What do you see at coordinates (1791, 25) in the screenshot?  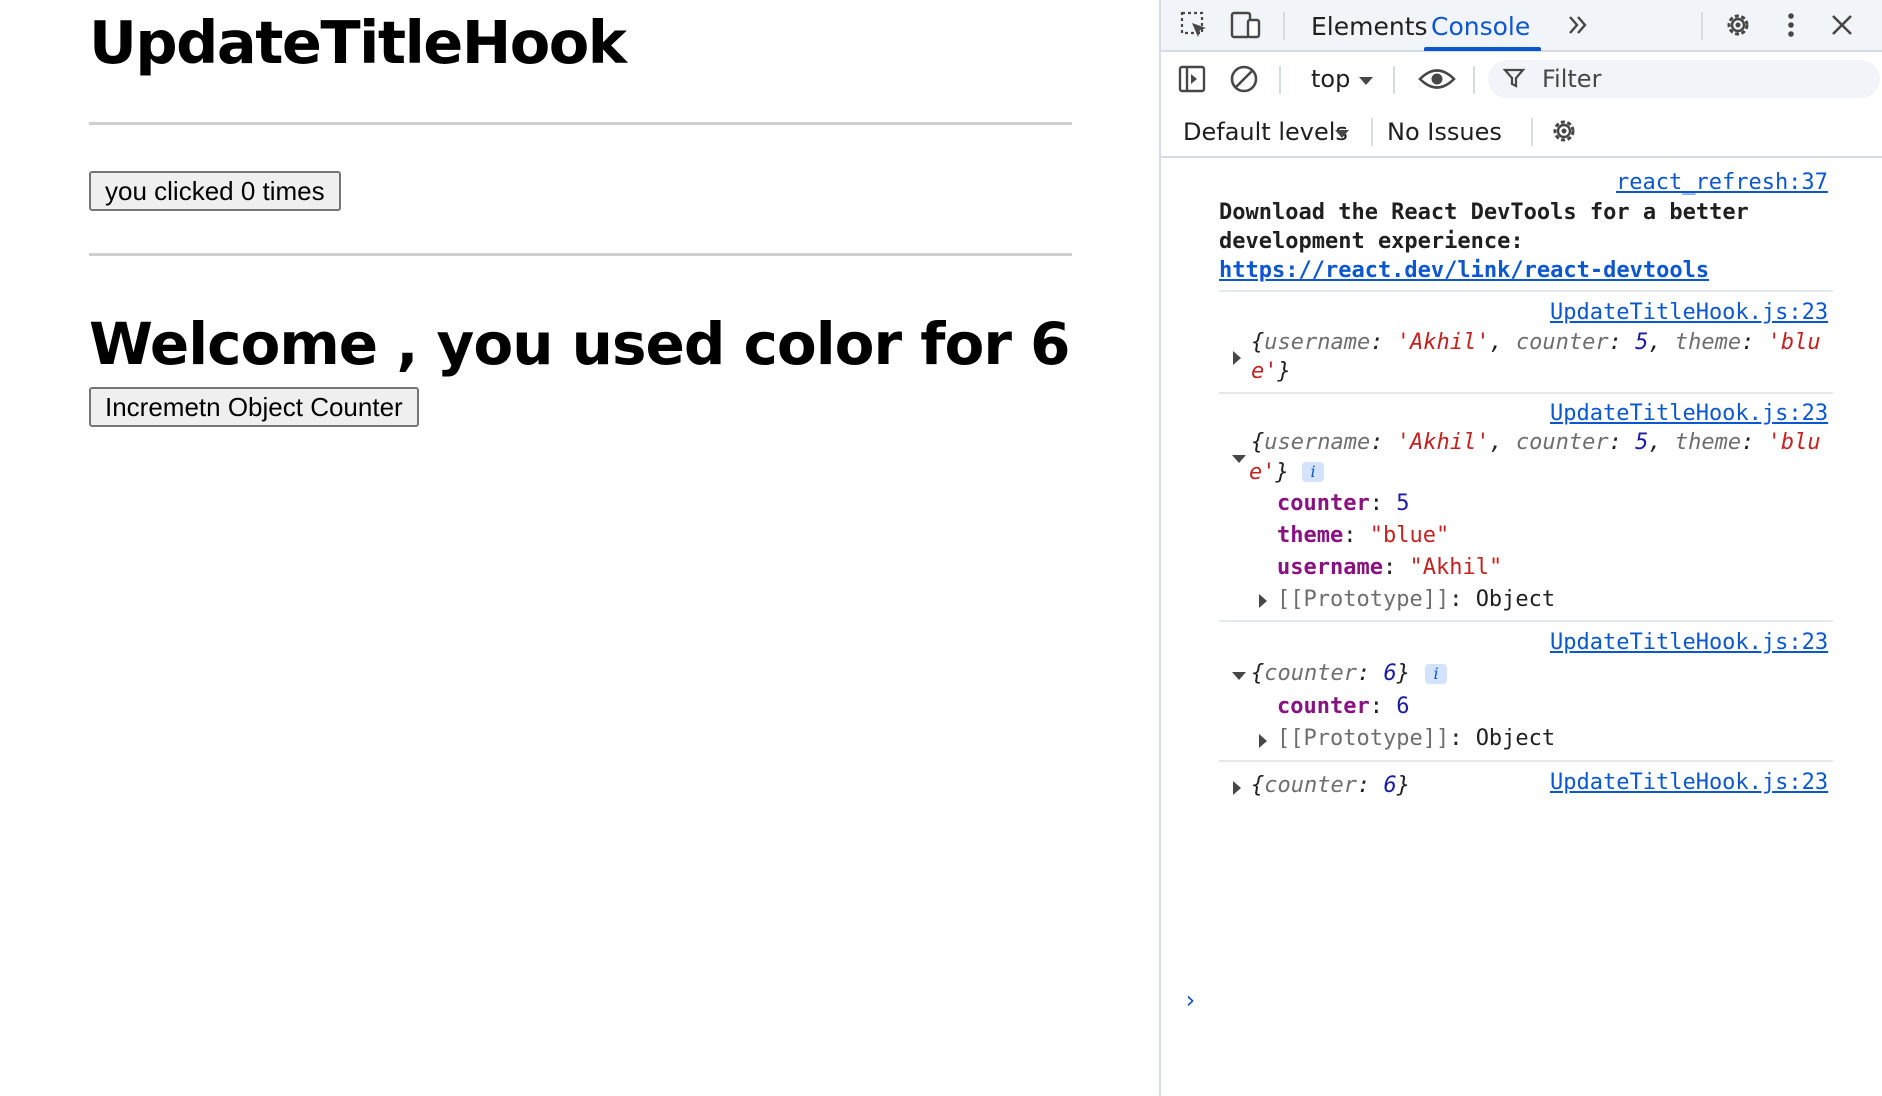 I see `more-vertical-icon` at bounding box center [1791, 25].